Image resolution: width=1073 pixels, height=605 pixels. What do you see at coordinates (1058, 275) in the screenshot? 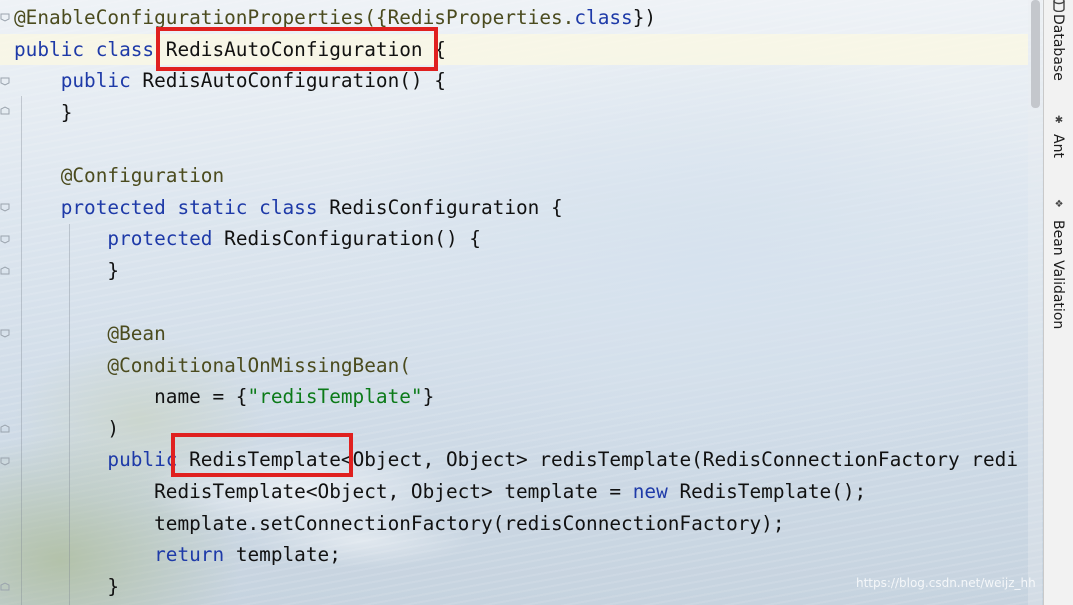
I see `tool-label: Bean Validation` at bounding box center [1058, 275].